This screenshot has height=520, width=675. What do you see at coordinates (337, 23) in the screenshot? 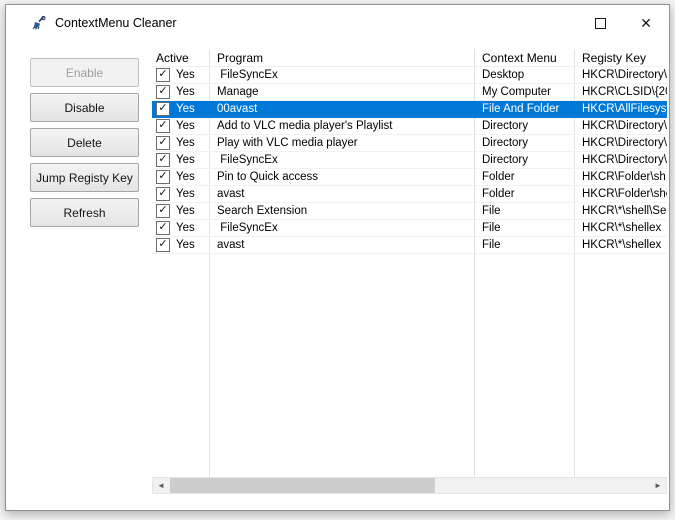
I see `titlebar: ContextMenu Cleaner ✕` at bounding box center [337, 23].